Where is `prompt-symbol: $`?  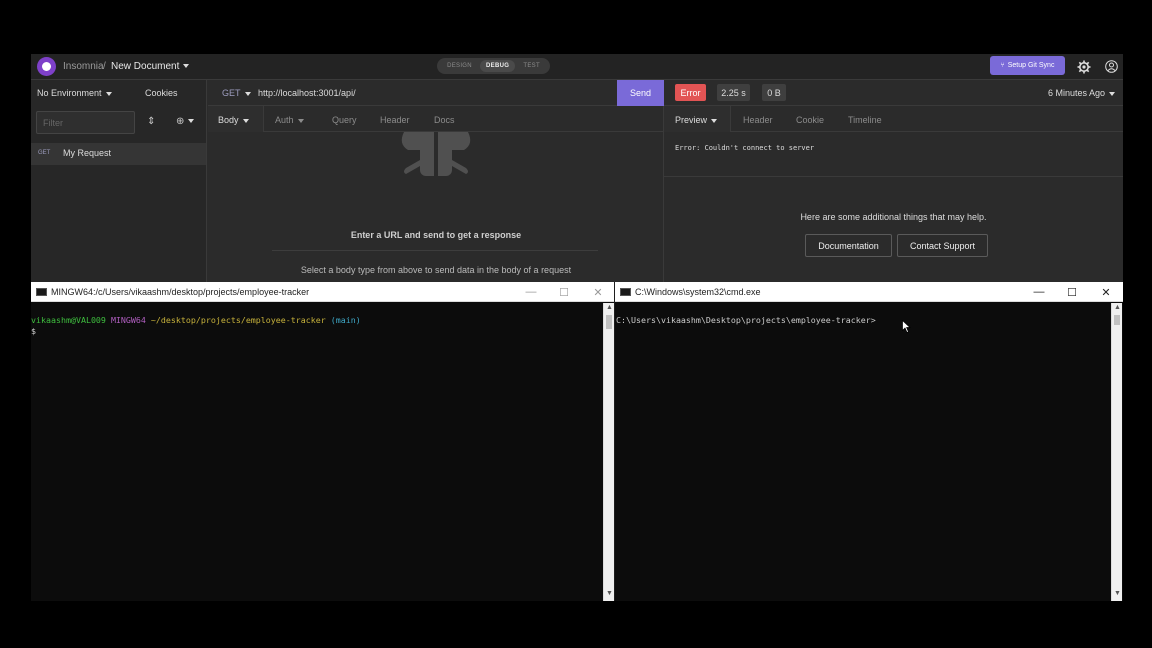
prompt-symbol: $ is located at coordinates (33, 331).